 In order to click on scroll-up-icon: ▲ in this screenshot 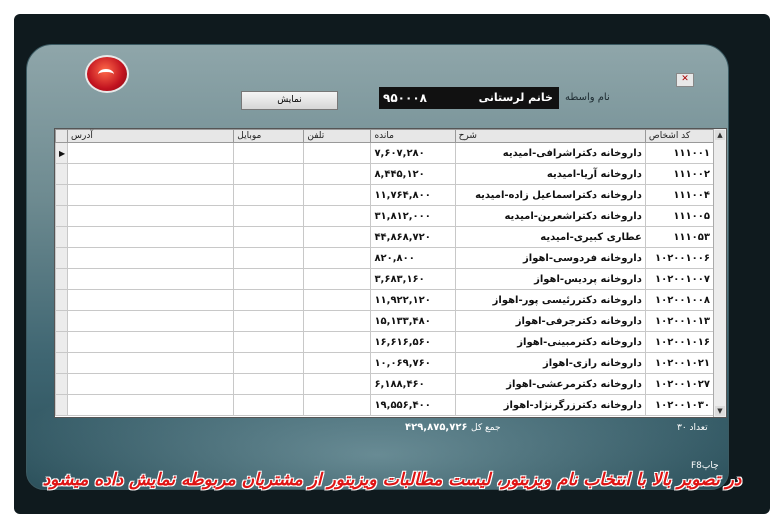, I will do `click(720, 135)`.